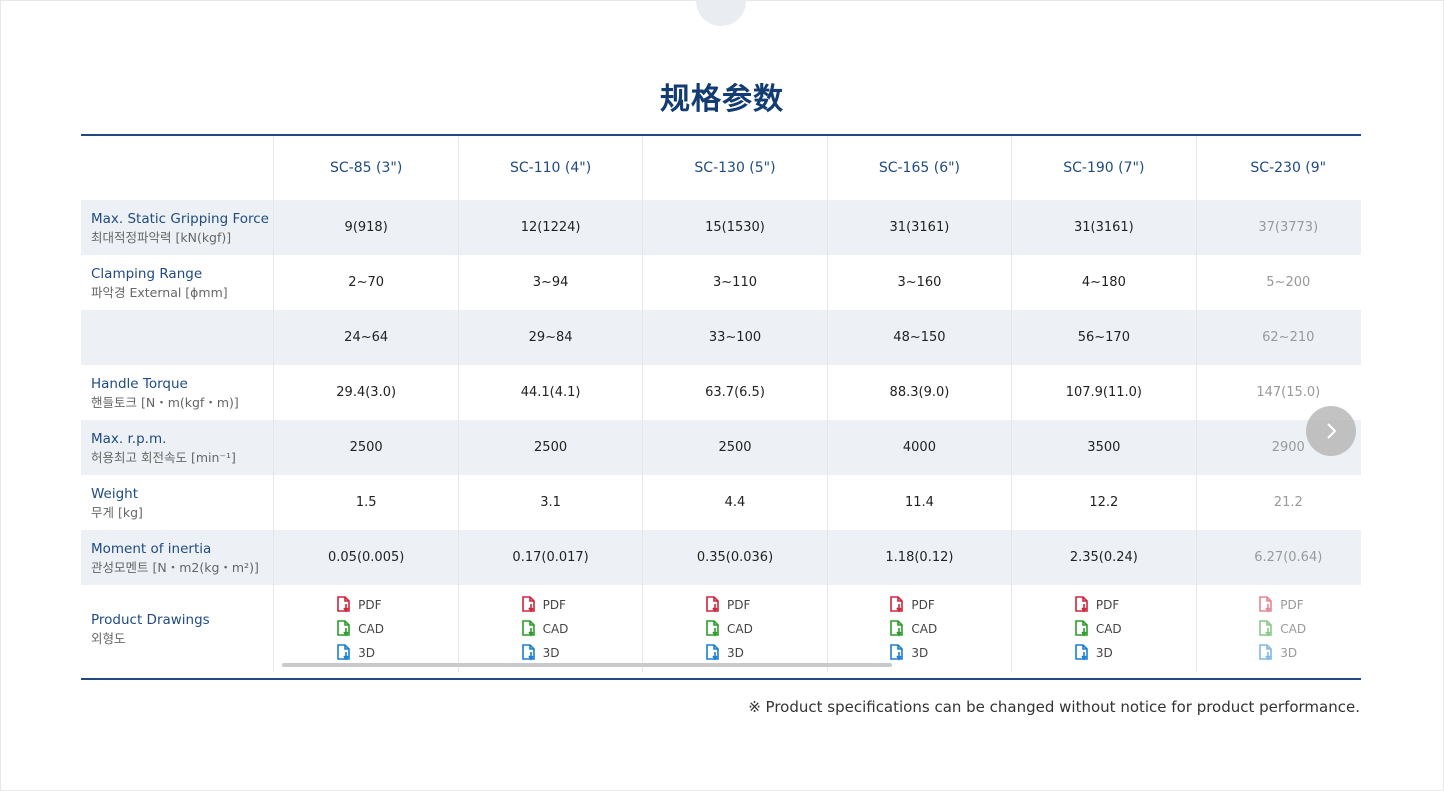 Image resolution: width=1444 pixels, height=791 pixels. I want to click on table-cell: 2~70, so click(366, 282).